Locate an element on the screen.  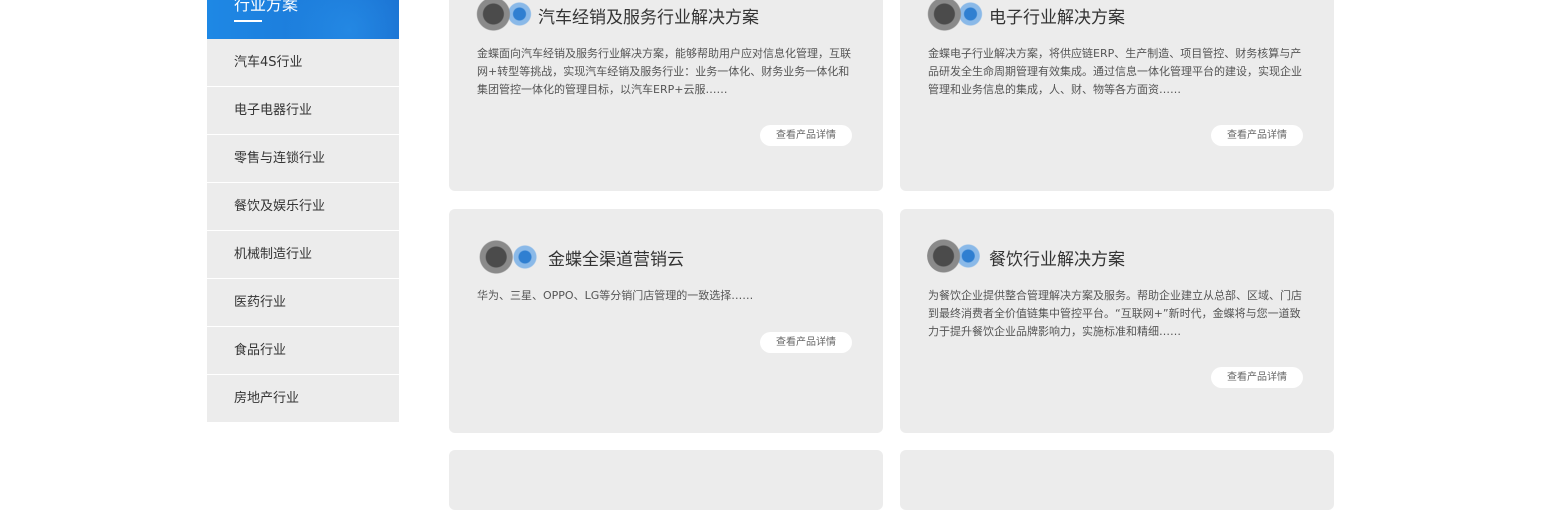
solution-card-partial-left is located at coordinates (666, 480).